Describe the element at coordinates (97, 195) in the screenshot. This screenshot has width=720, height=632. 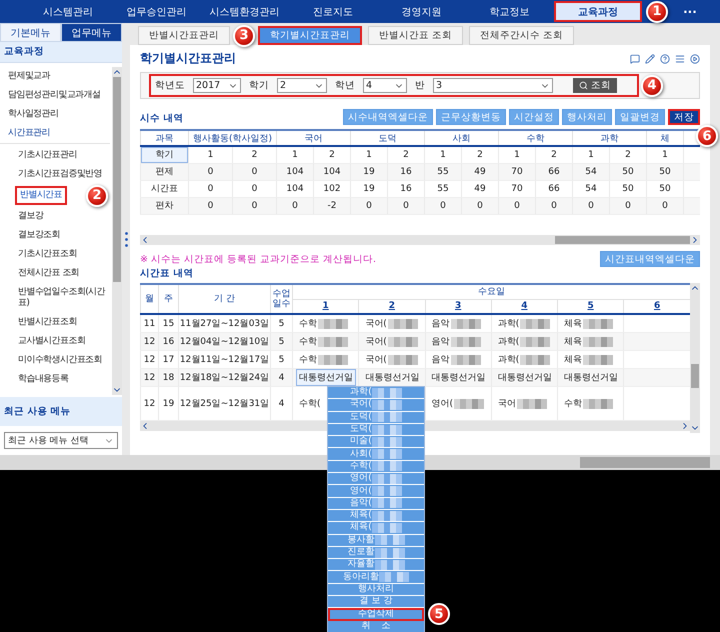
I see `step-badge: 2` at that location.